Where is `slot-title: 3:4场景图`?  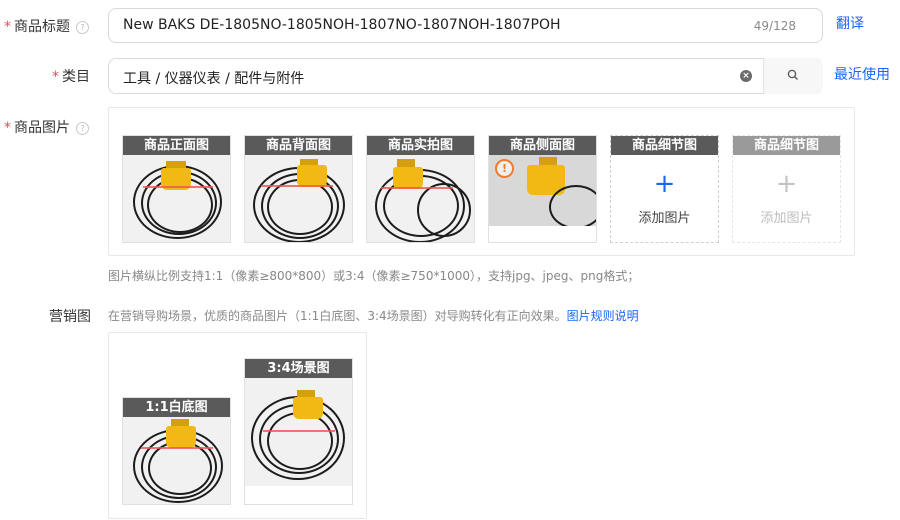
slot-title: 3:4场景图 is located at coordinates (298, 368).